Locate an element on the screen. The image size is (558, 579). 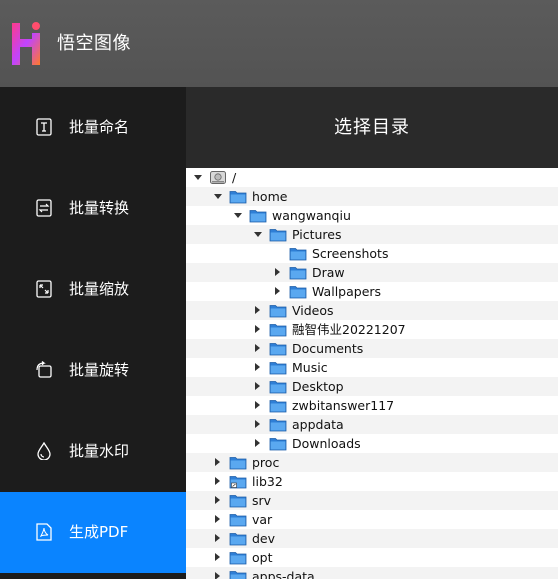
folder-link-icon is located at coordinates (238, 482).